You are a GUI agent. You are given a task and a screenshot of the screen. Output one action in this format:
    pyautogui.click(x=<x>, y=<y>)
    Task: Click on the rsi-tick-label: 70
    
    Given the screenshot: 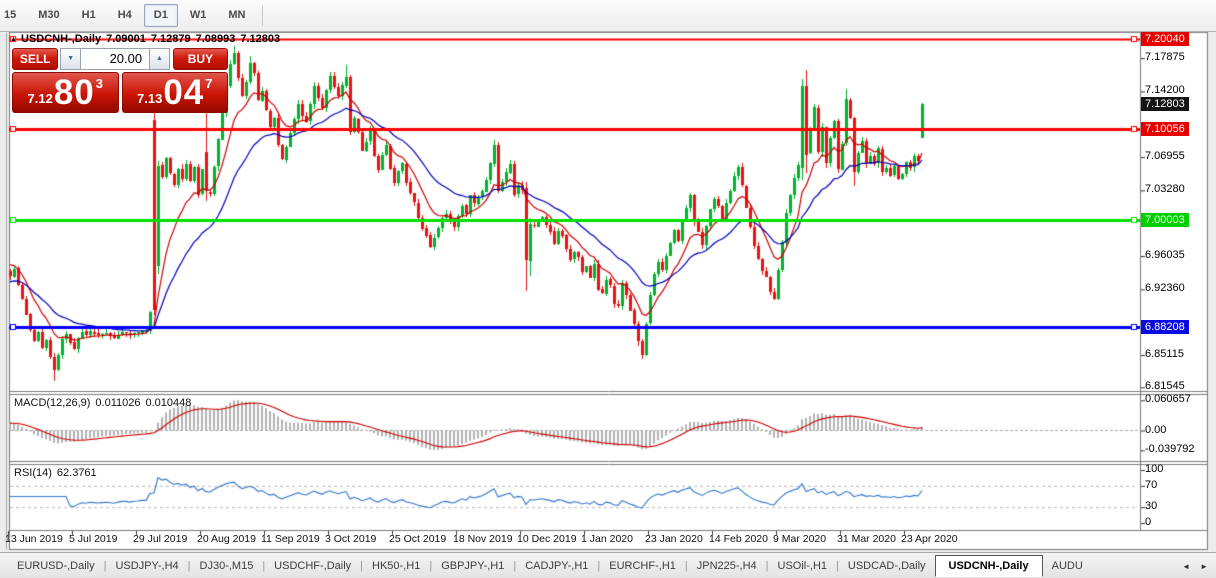 What is the action you would take?
    pyautogui.click(x=1151, y=484)
    